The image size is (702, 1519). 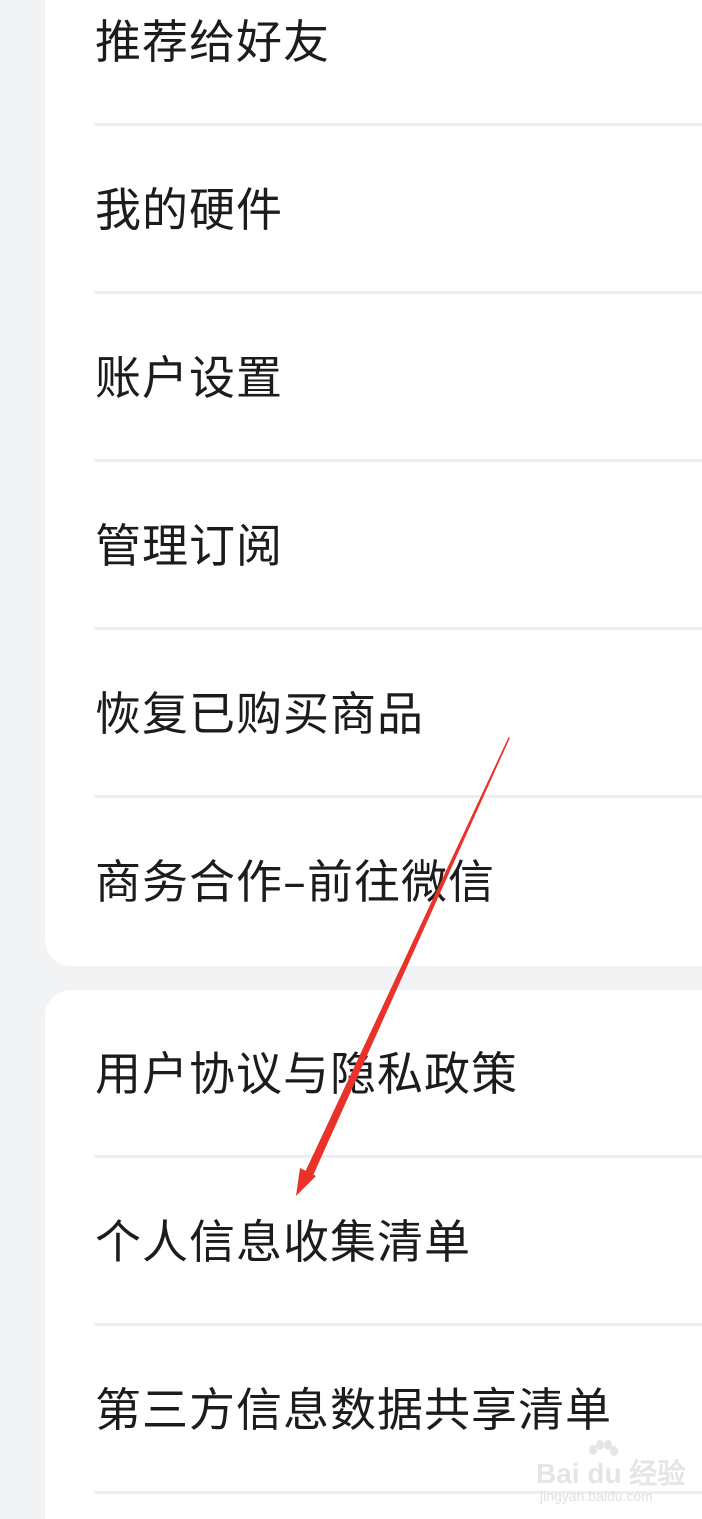 What do you see at coordinates (306, 1074) in the screenshot?
I see `menu-item-label: 用户协议与隐私政策` at bounding box center [306, 1074].